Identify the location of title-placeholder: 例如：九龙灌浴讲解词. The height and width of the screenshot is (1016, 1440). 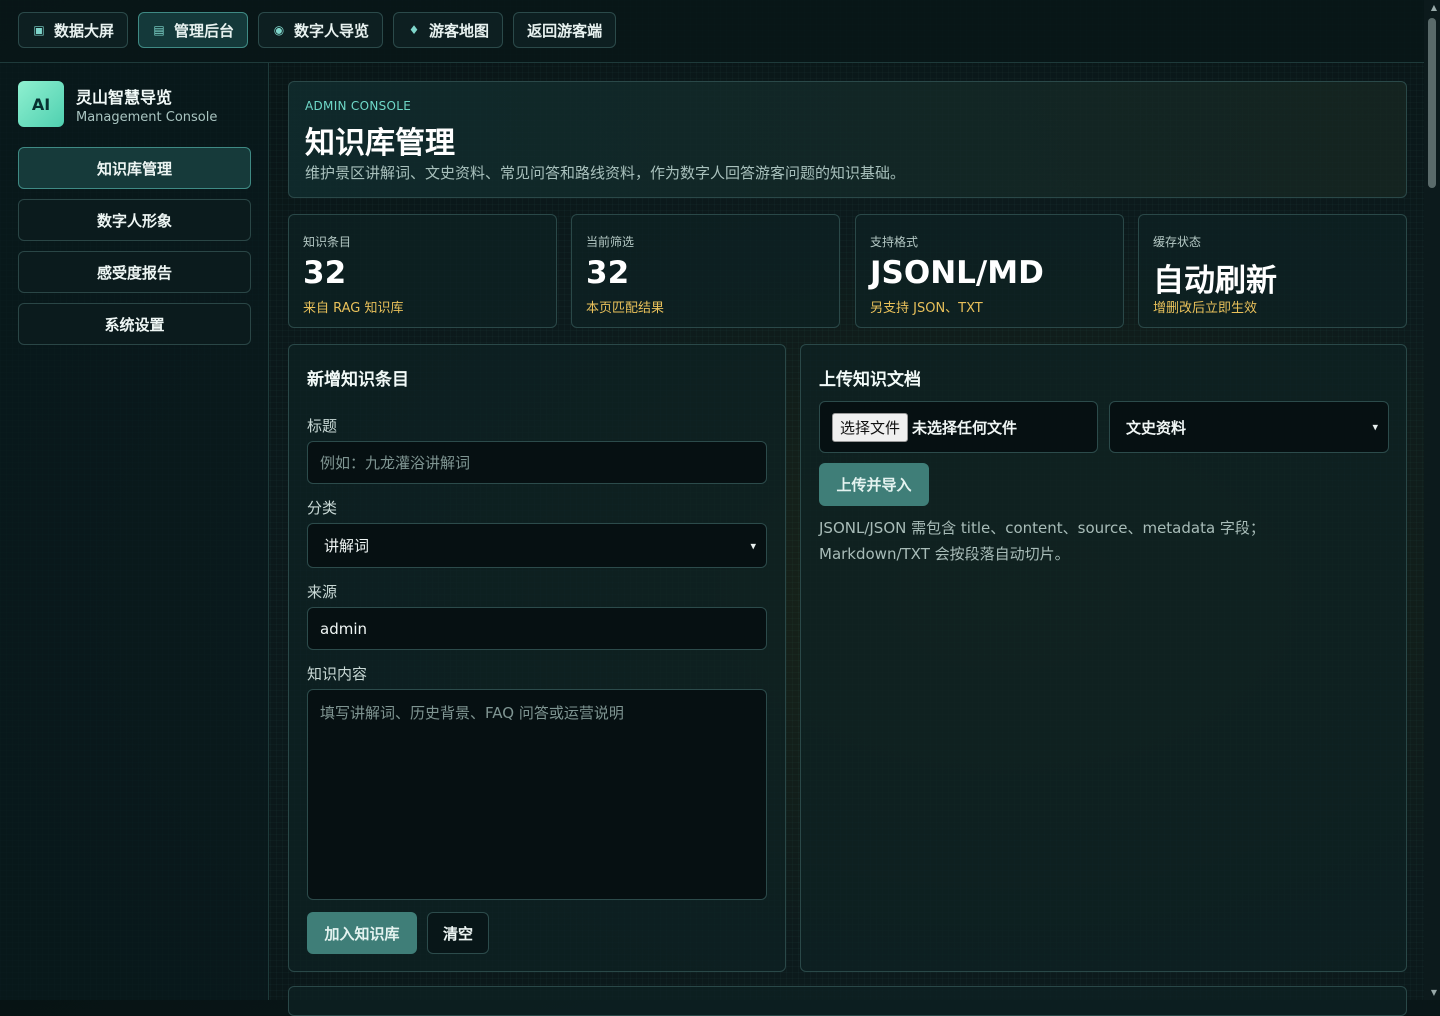
(395, 463).